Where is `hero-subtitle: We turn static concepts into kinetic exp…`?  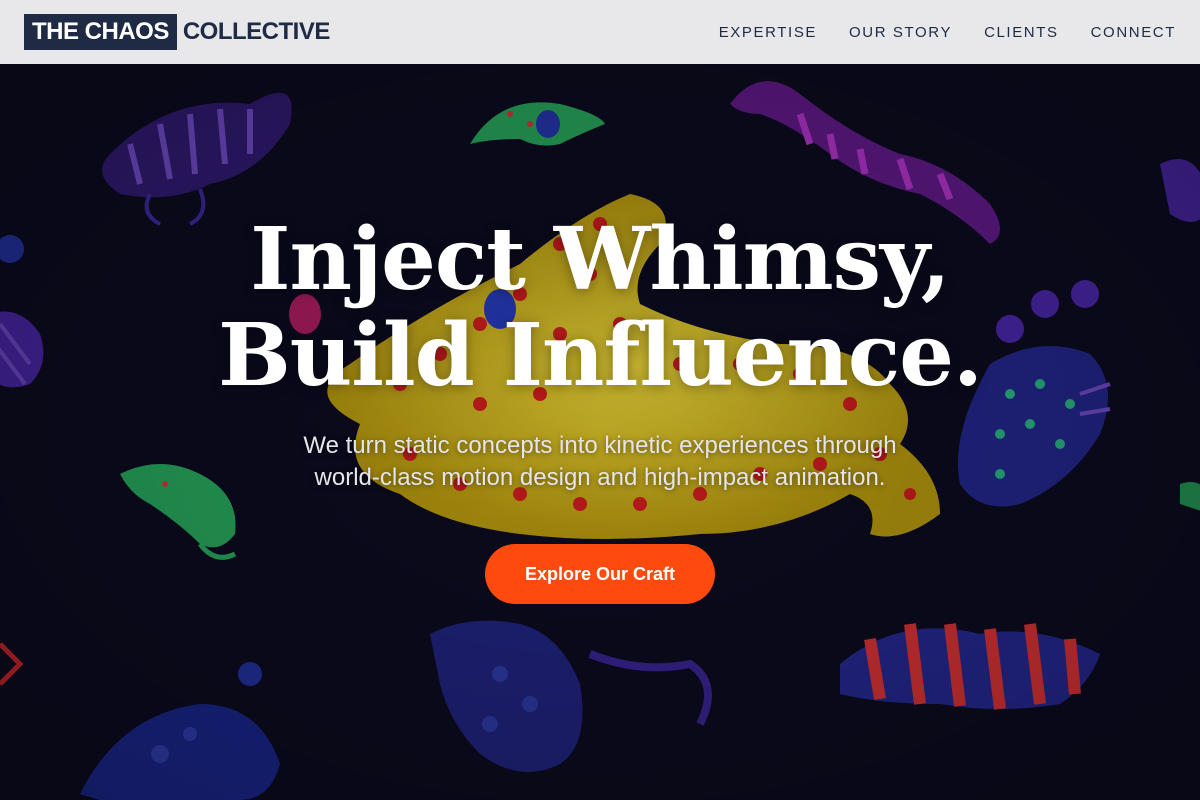
hero-subtitle: We turn static concepts into kinetic exp… is located at coordinates (600, 462).